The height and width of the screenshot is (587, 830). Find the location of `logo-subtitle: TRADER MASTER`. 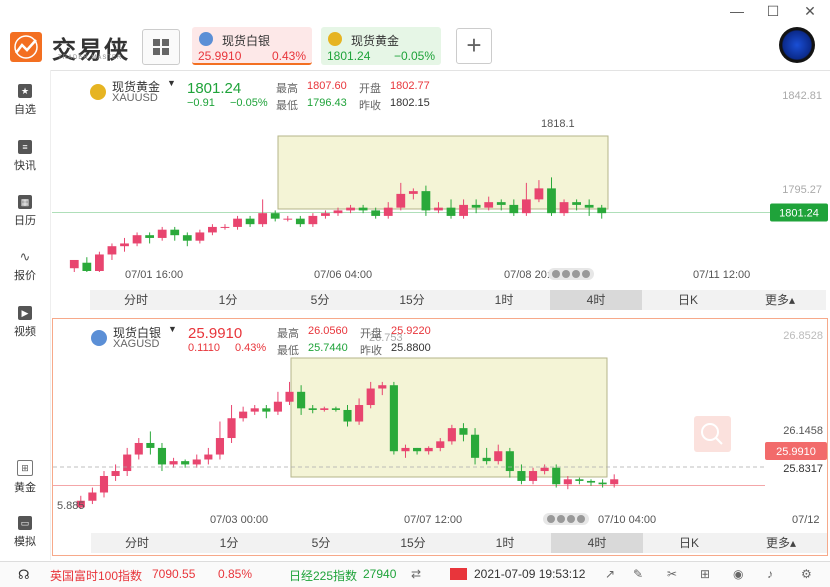

logo-subtitle: TRADER MASTER is located at coordinates (90, 58).